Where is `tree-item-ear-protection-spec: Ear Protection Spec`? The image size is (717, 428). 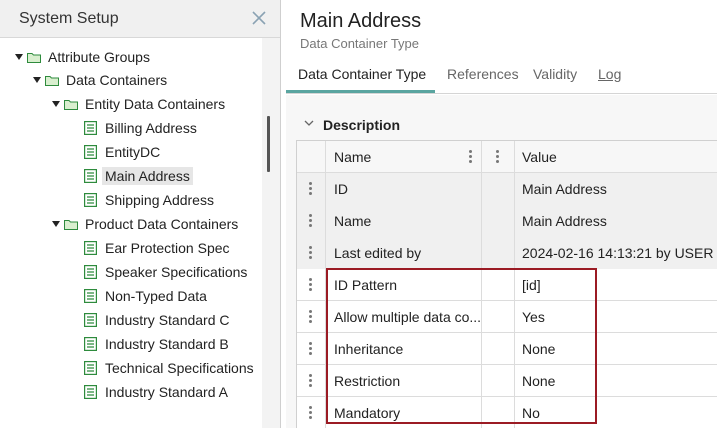
tree-item-ear-protection-spec: Ear Protection Spec is located at coordinates (158, 248).